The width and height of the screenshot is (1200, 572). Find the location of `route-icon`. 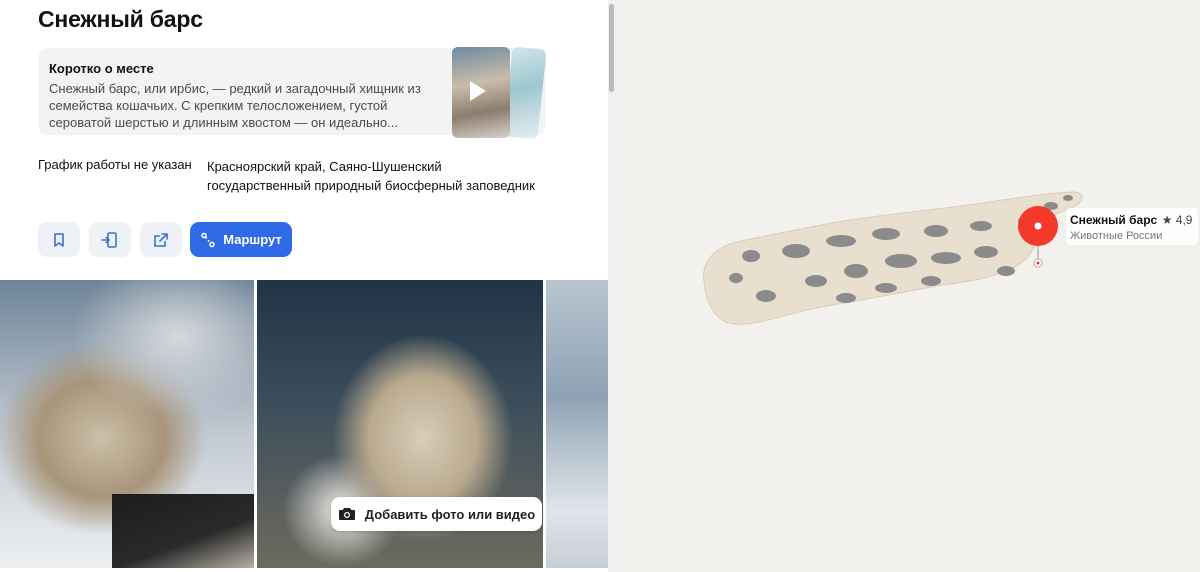

route-icon is located at coordinates (208, 239).